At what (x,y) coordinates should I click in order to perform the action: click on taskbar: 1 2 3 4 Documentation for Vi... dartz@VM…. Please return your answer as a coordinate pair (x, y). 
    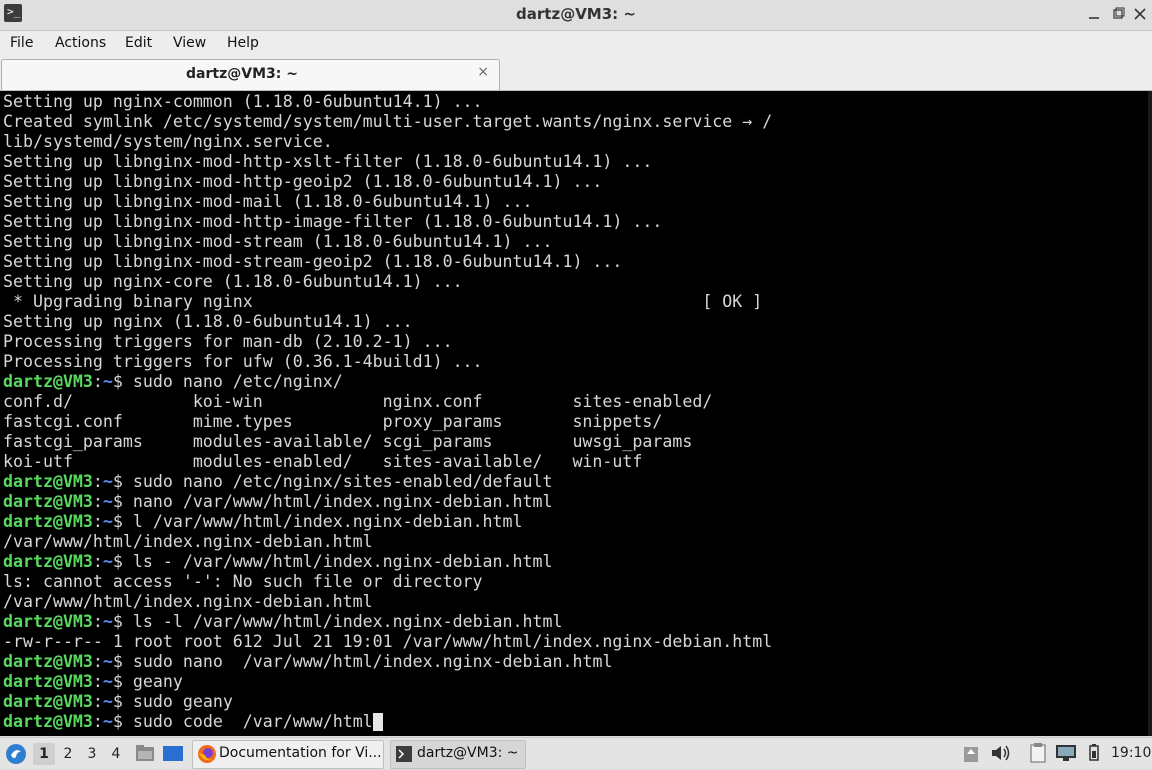
    Looking at the image, I should click on (576, 753).